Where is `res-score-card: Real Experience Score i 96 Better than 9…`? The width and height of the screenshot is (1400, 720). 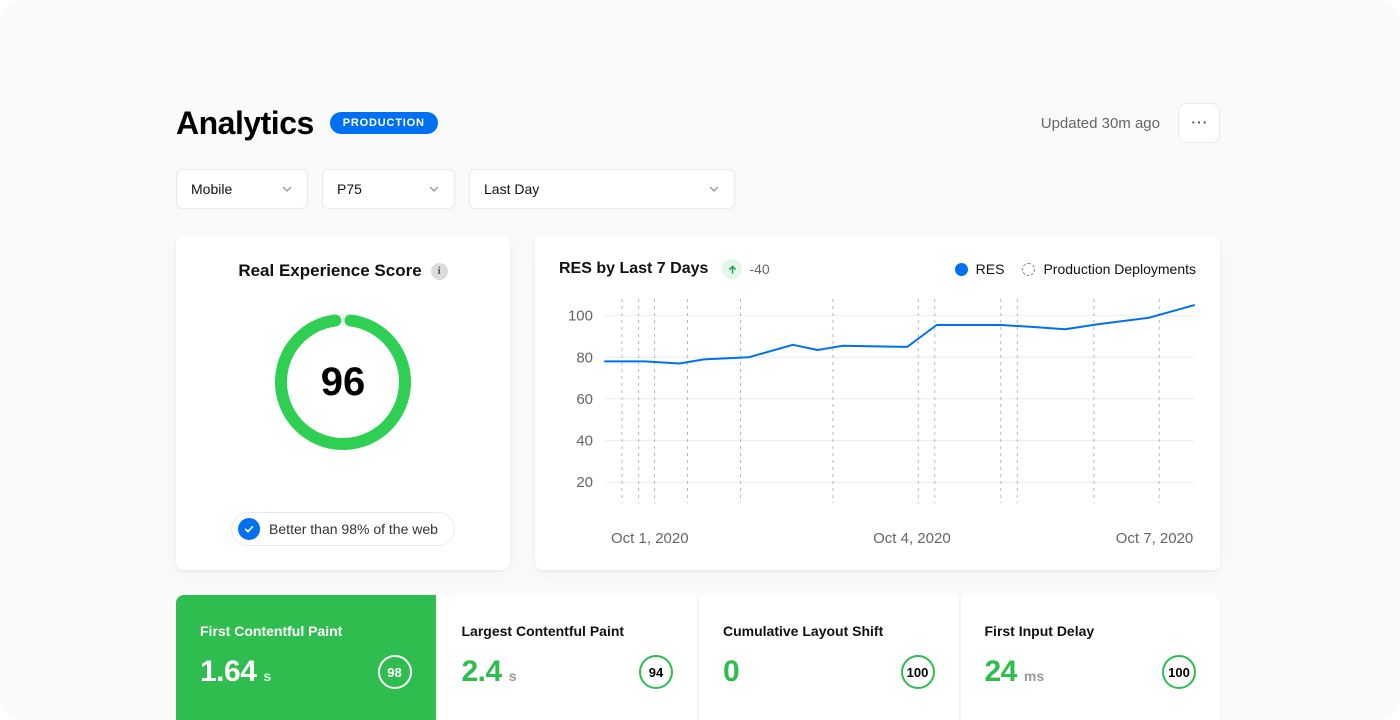
res-score-card: Real Experience Score i 96 Better than 9… is located at coordinates (343, 402).